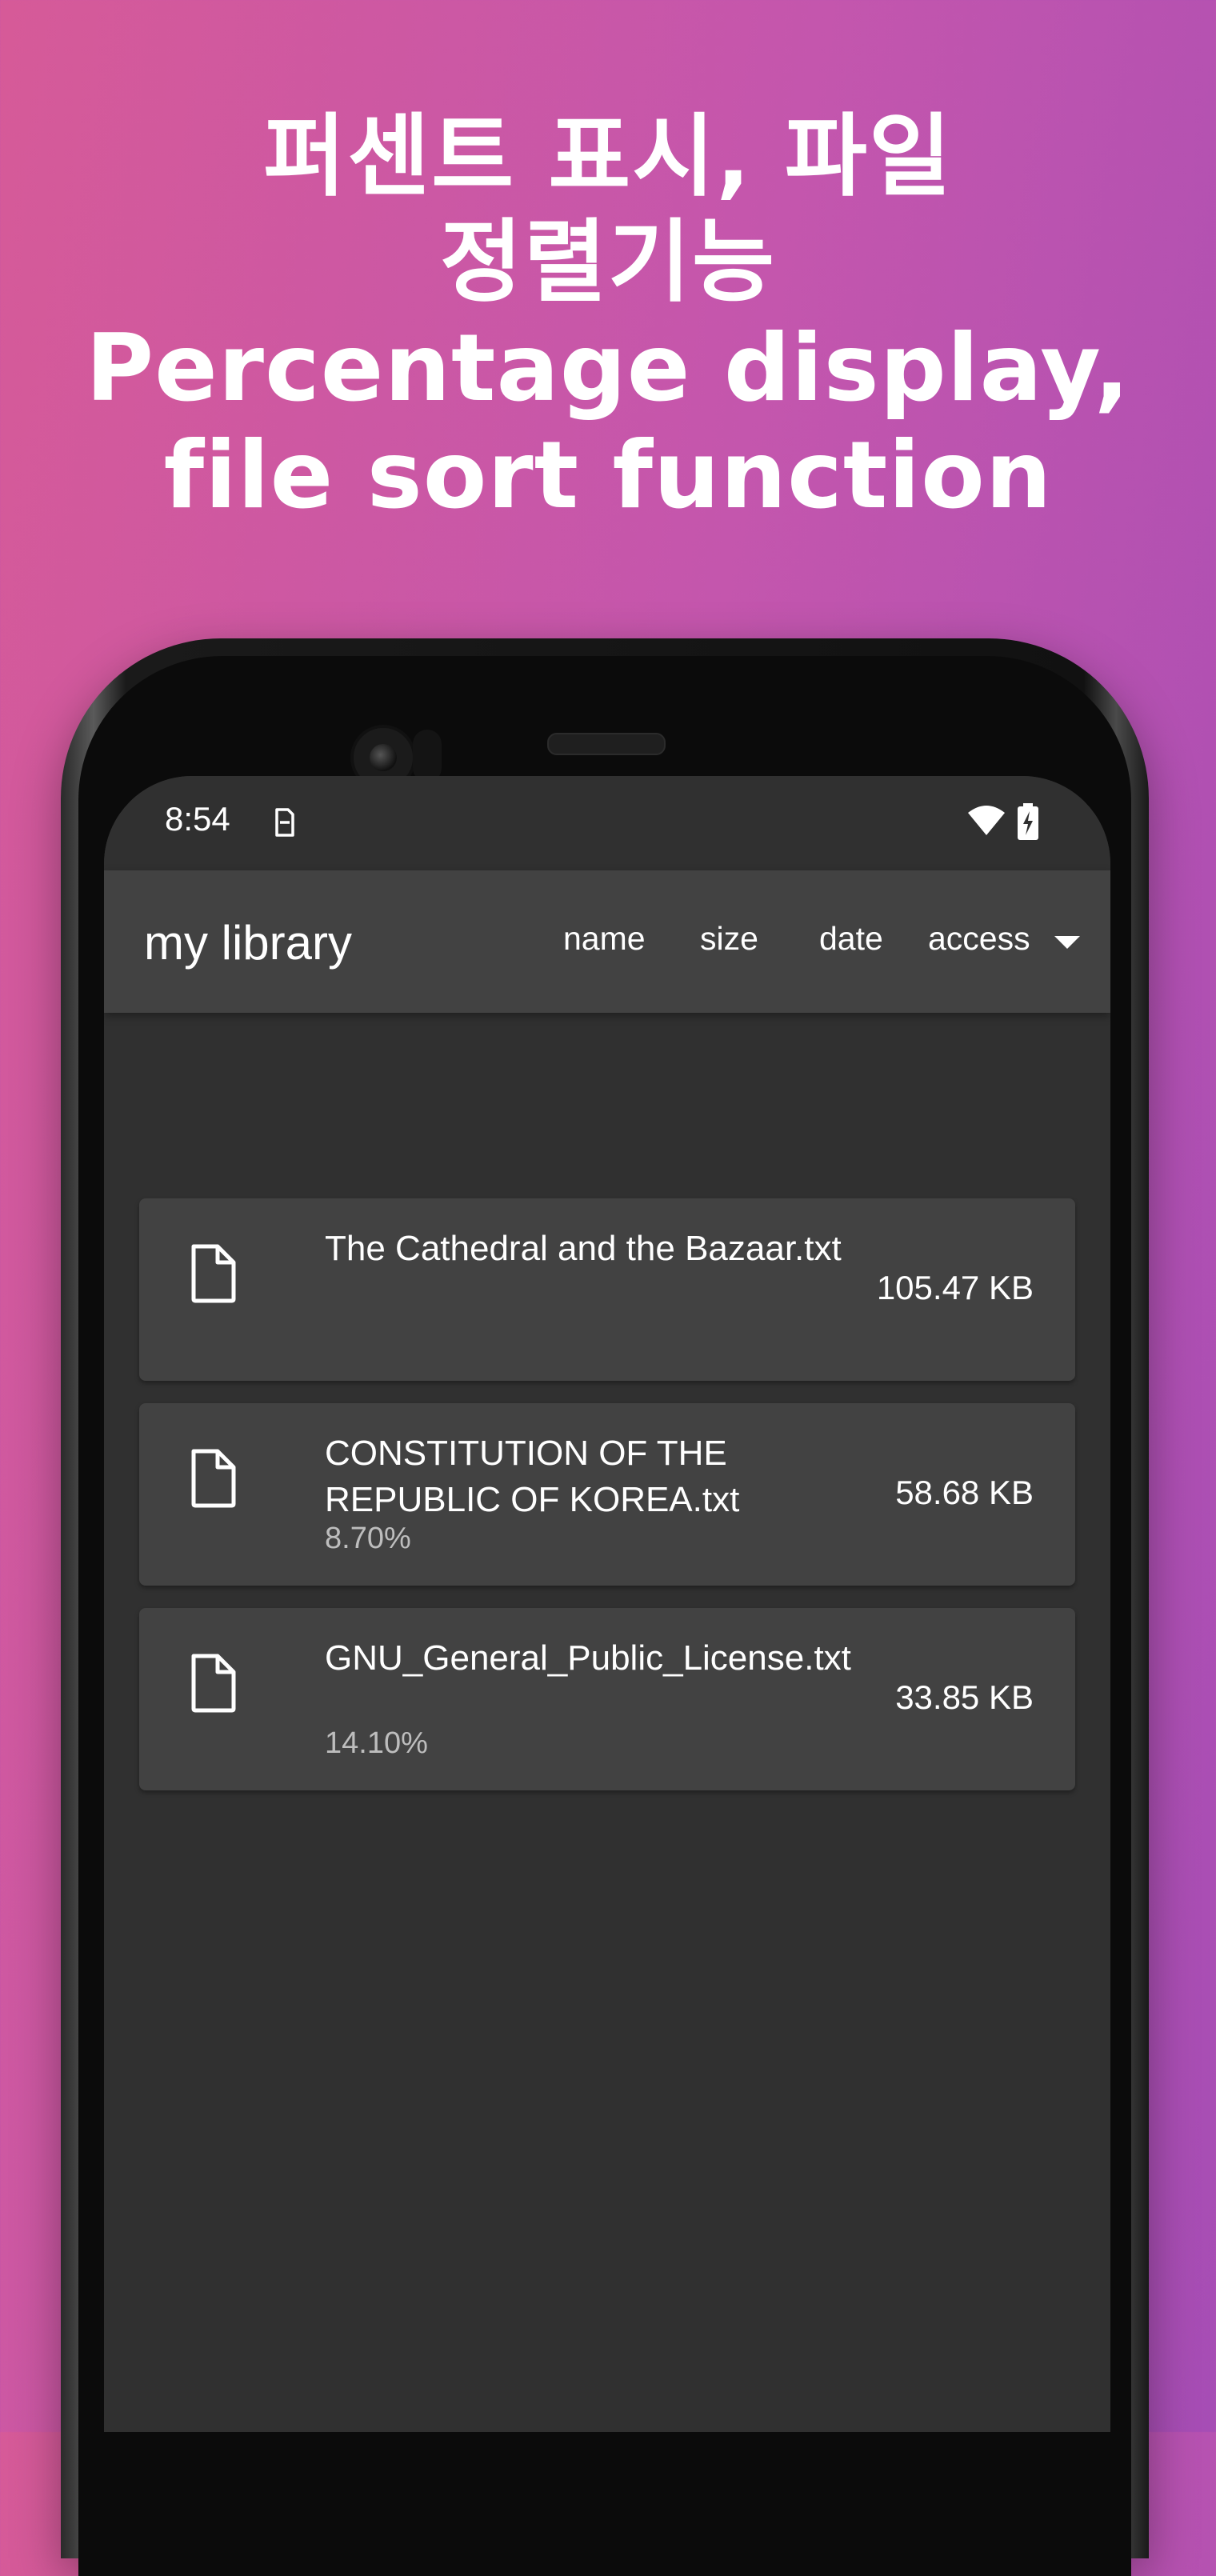 Image resolution: width=1216 pixels, height=2576 pixels. I want to click on sort-direction-caret-icon, so click(1067, 942).